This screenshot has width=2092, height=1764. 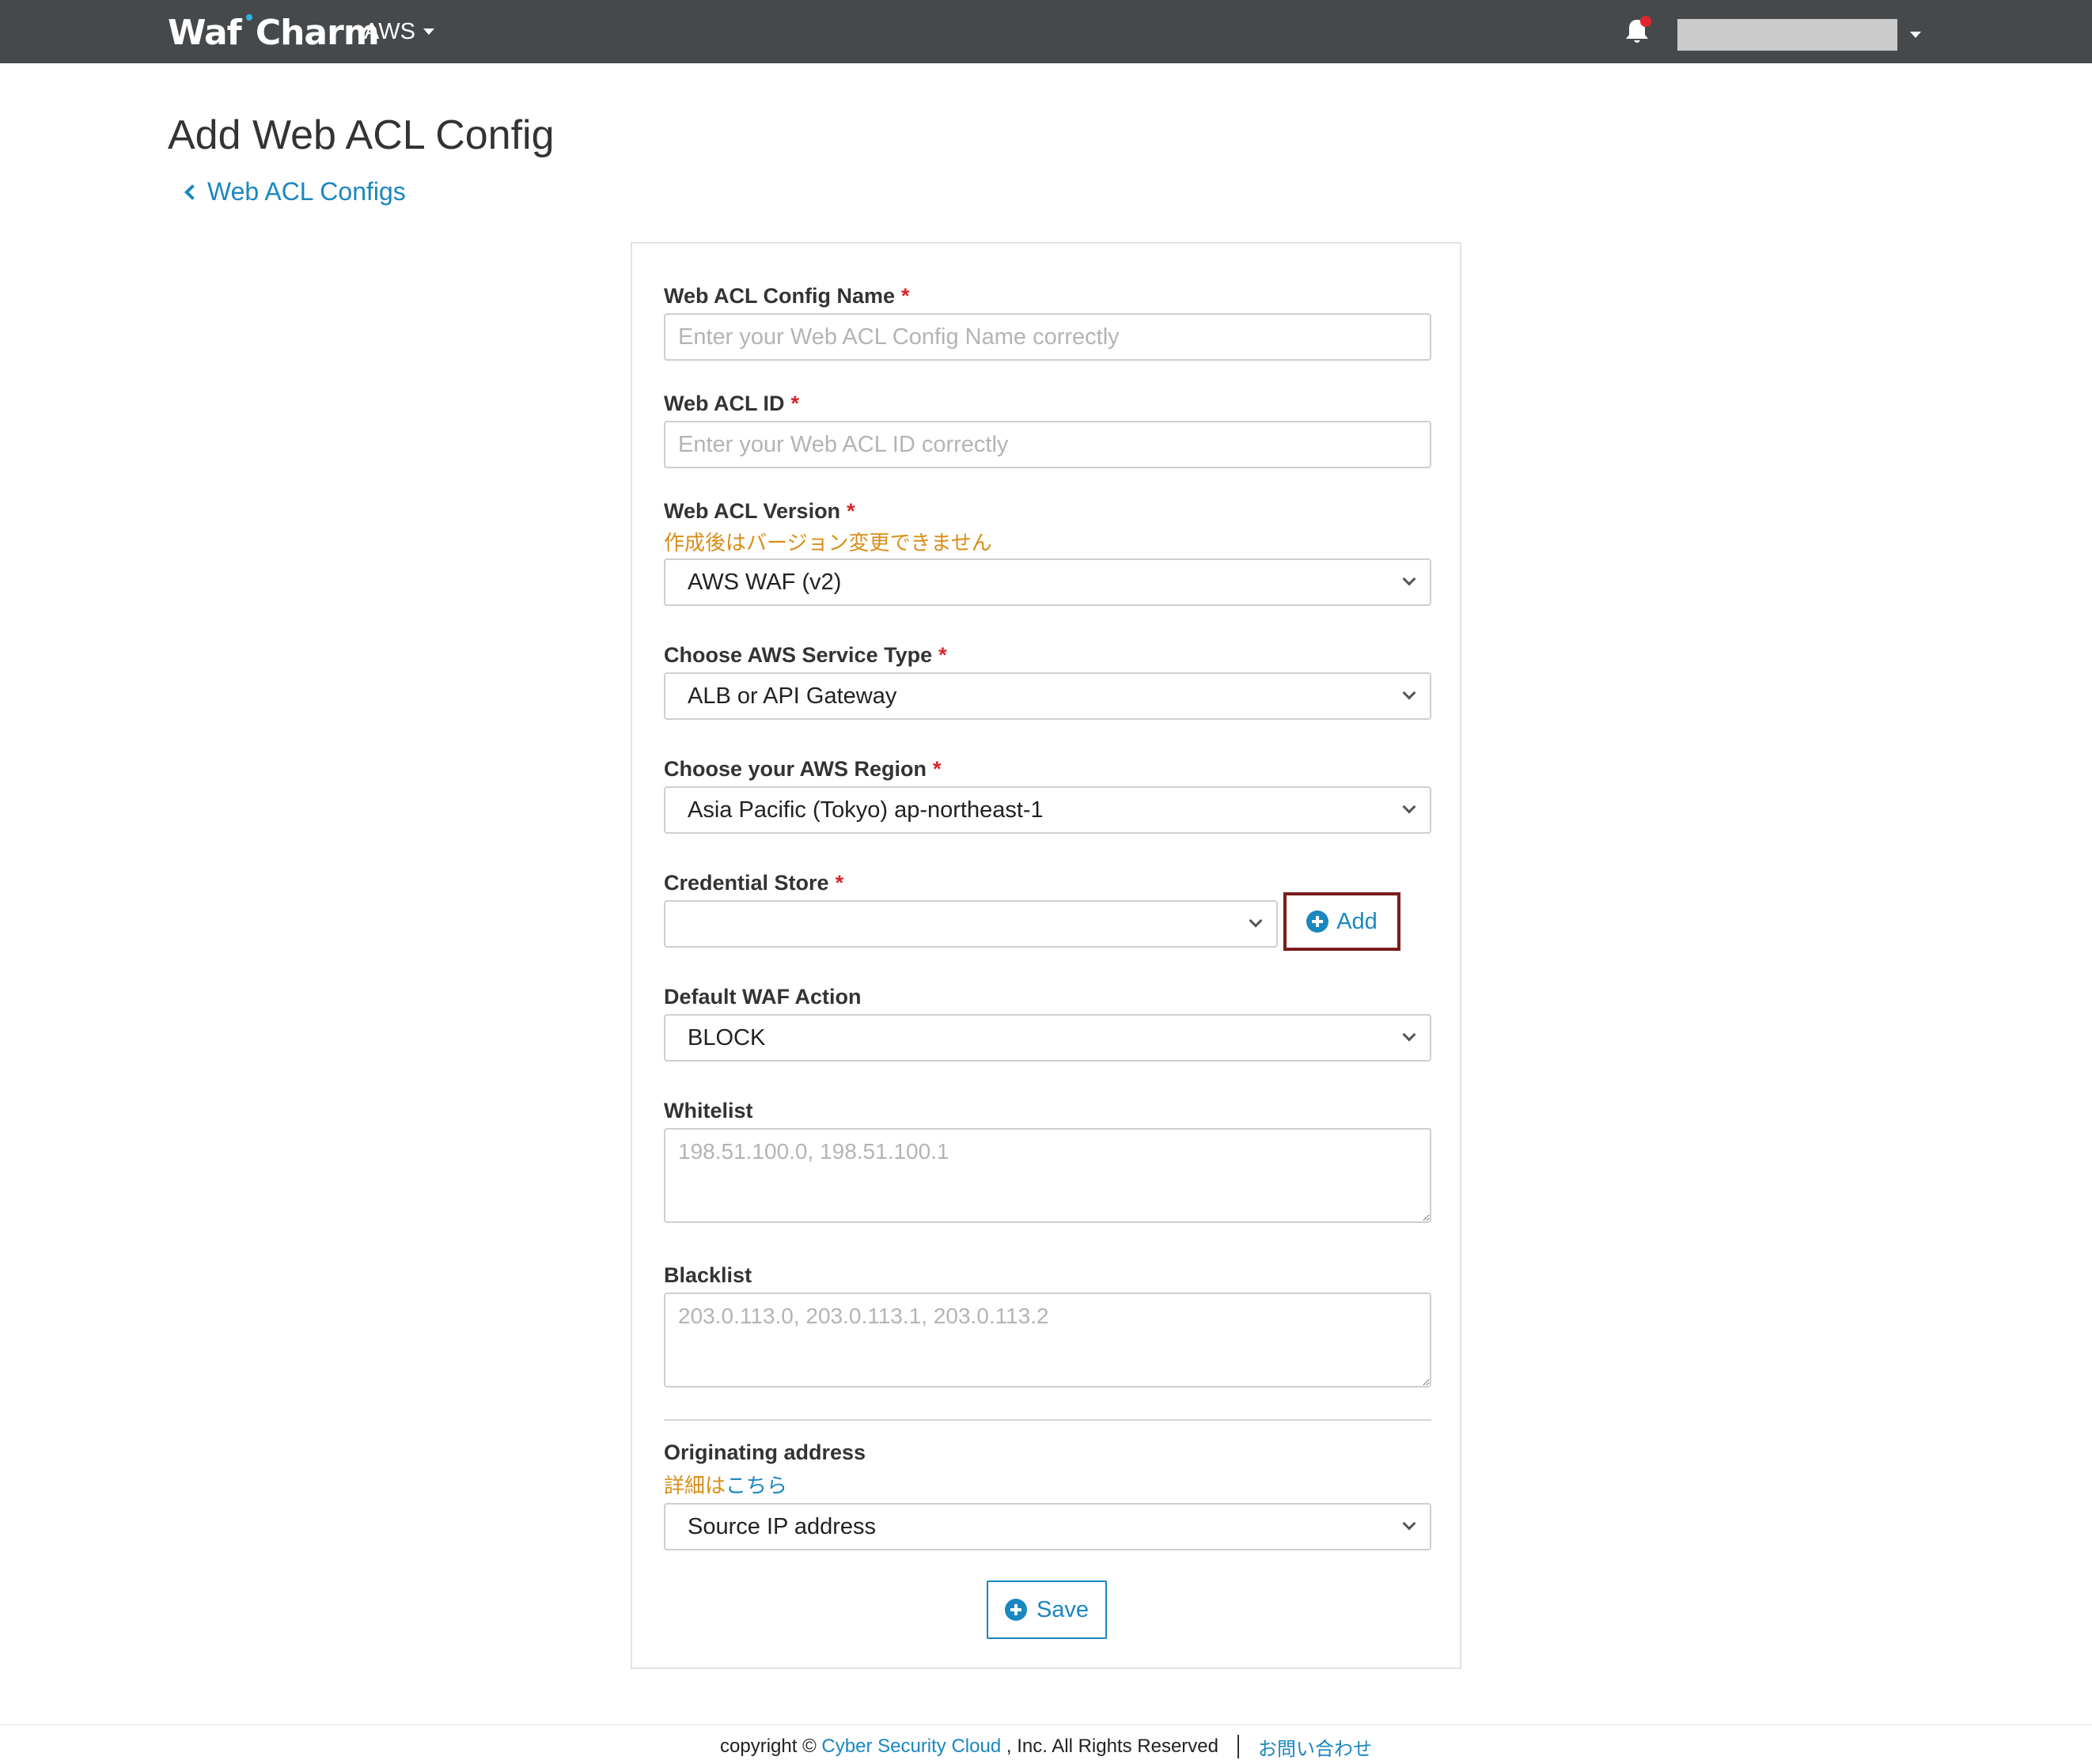 I want to click on copyright-suffix: , Inc. All Rights Reserved, so click(x=1112, y=1746).